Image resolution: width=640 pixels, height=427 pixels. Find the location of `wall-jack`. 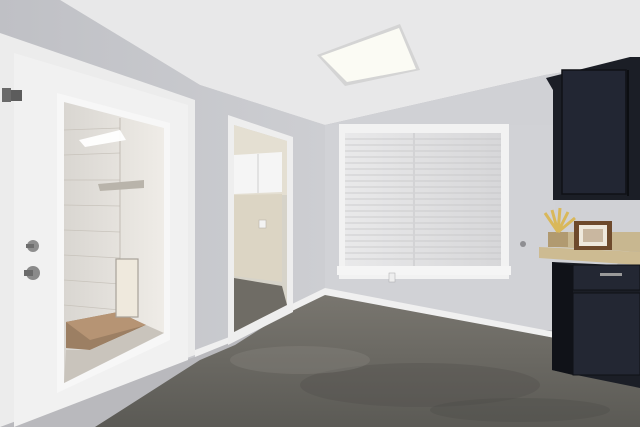

wall-jack is located at coordinates (523, 244).